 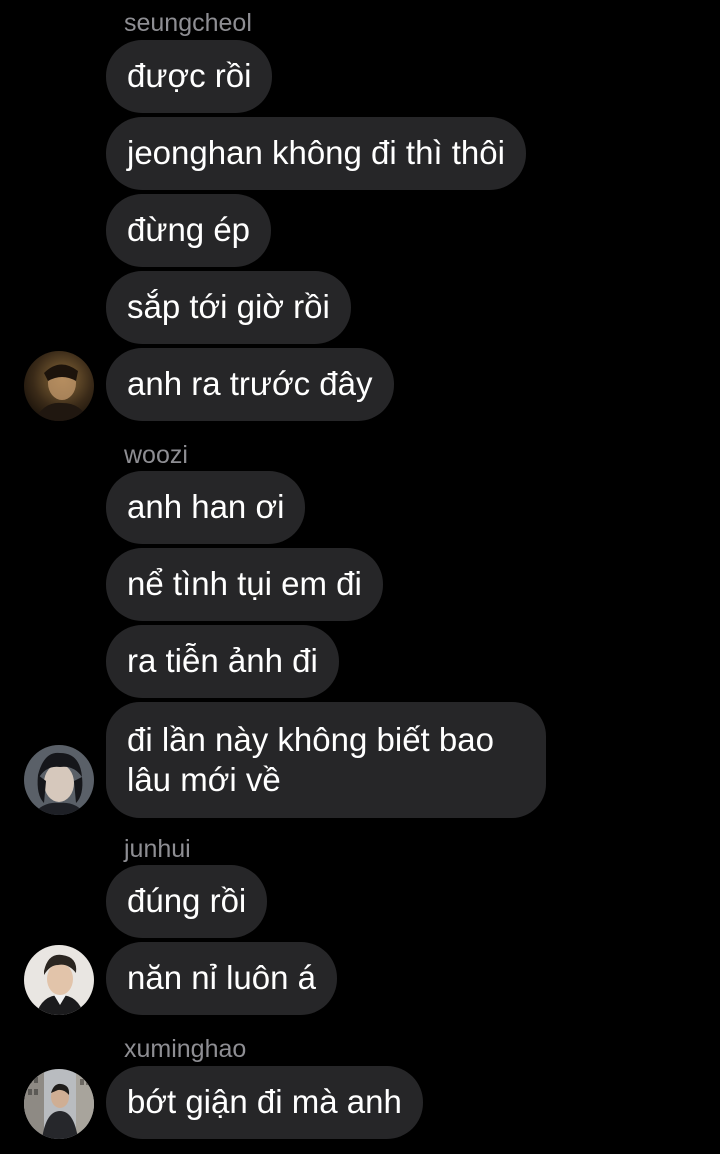 What do you see at coordinates (189, 230) in the screenshot?
I see `message-bubble: đừng ép` at bounding box center [189, 230].